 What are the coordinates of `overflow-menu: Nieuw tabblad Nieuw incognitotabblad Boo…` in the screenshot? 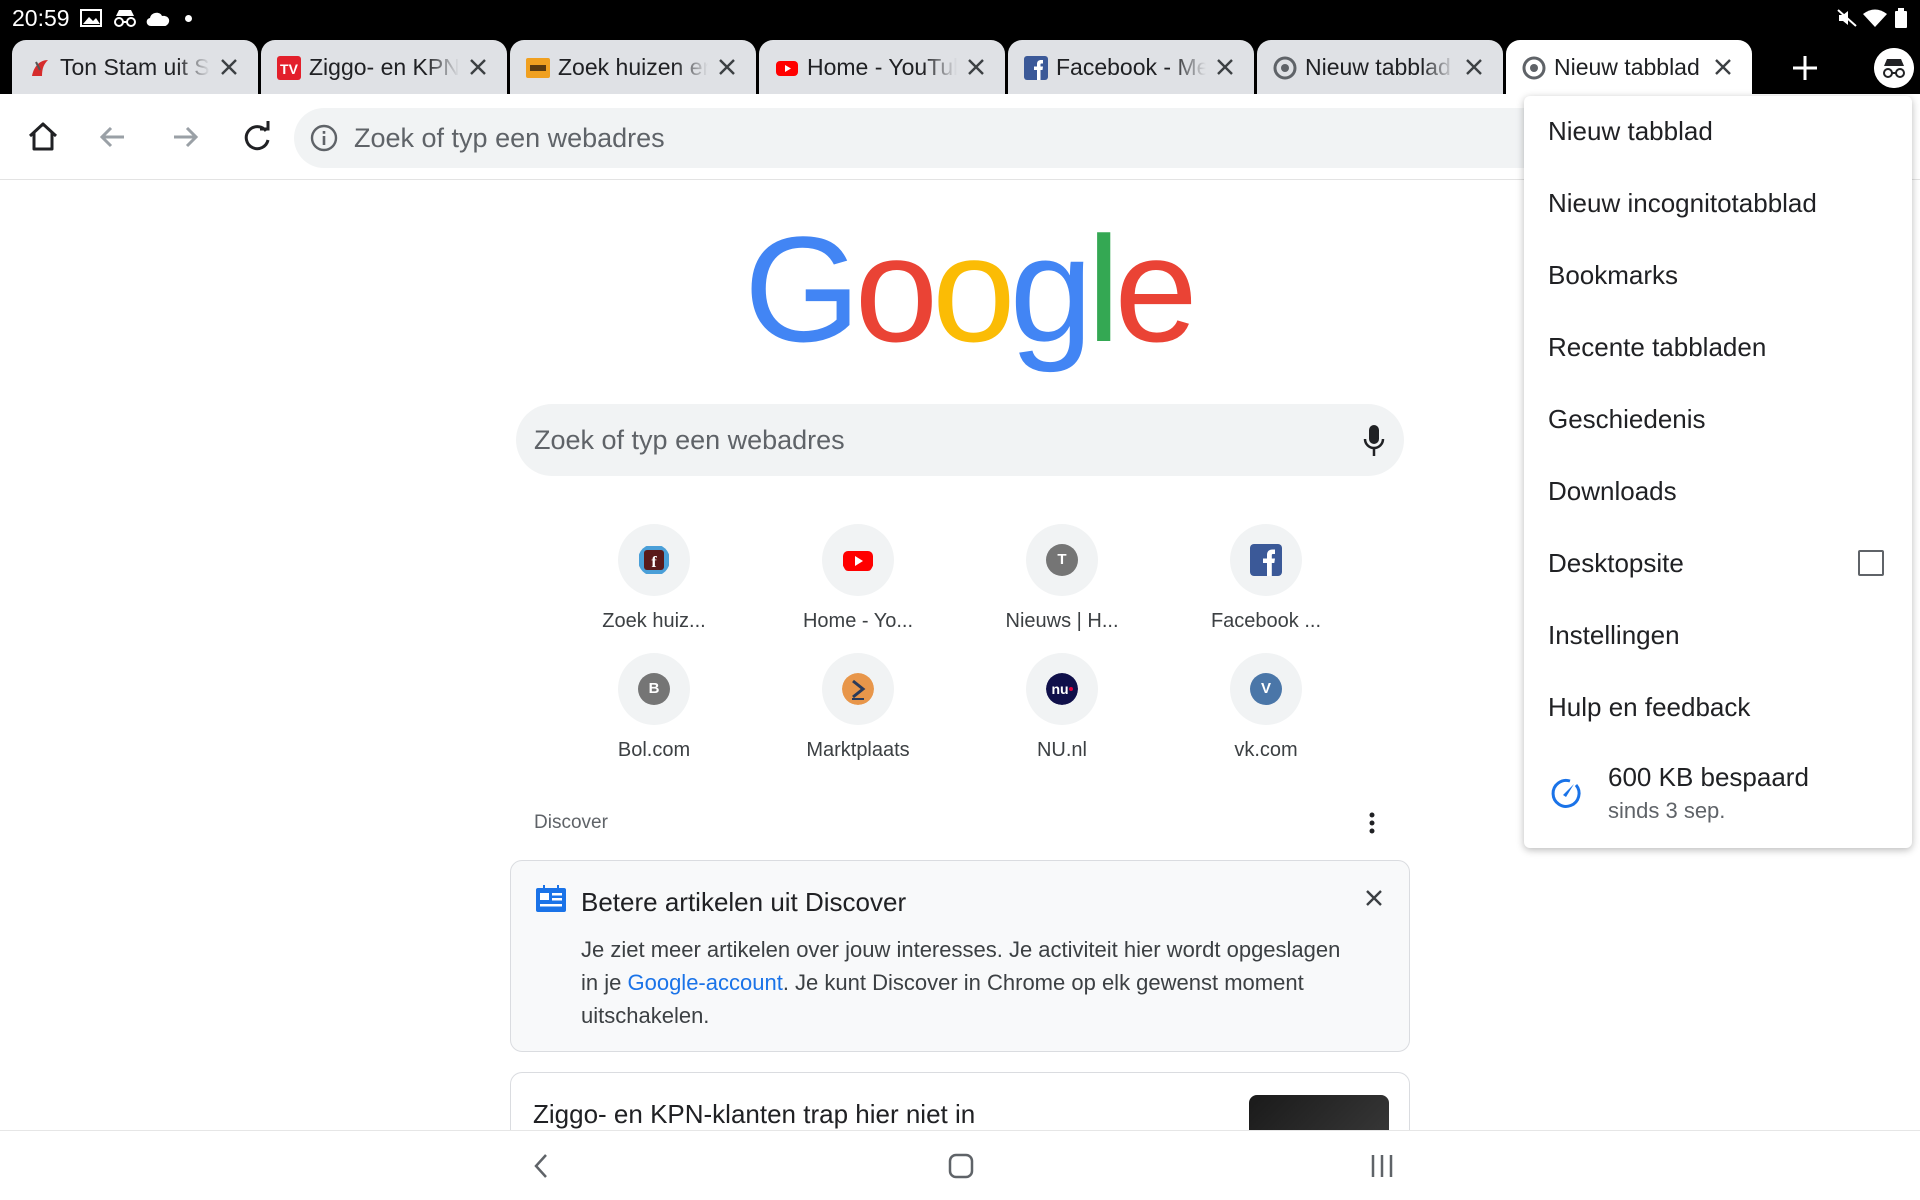 It's located at (1718, 472).